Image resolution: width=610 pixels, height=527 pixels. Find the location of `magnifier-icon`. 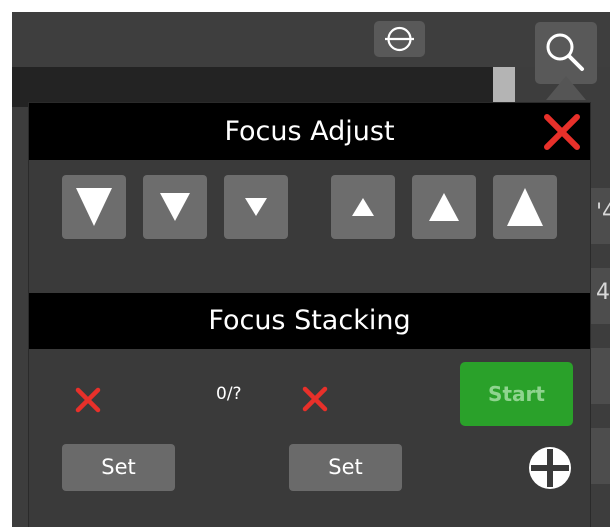

magnifier-icon is located at coordinates (565, 52).